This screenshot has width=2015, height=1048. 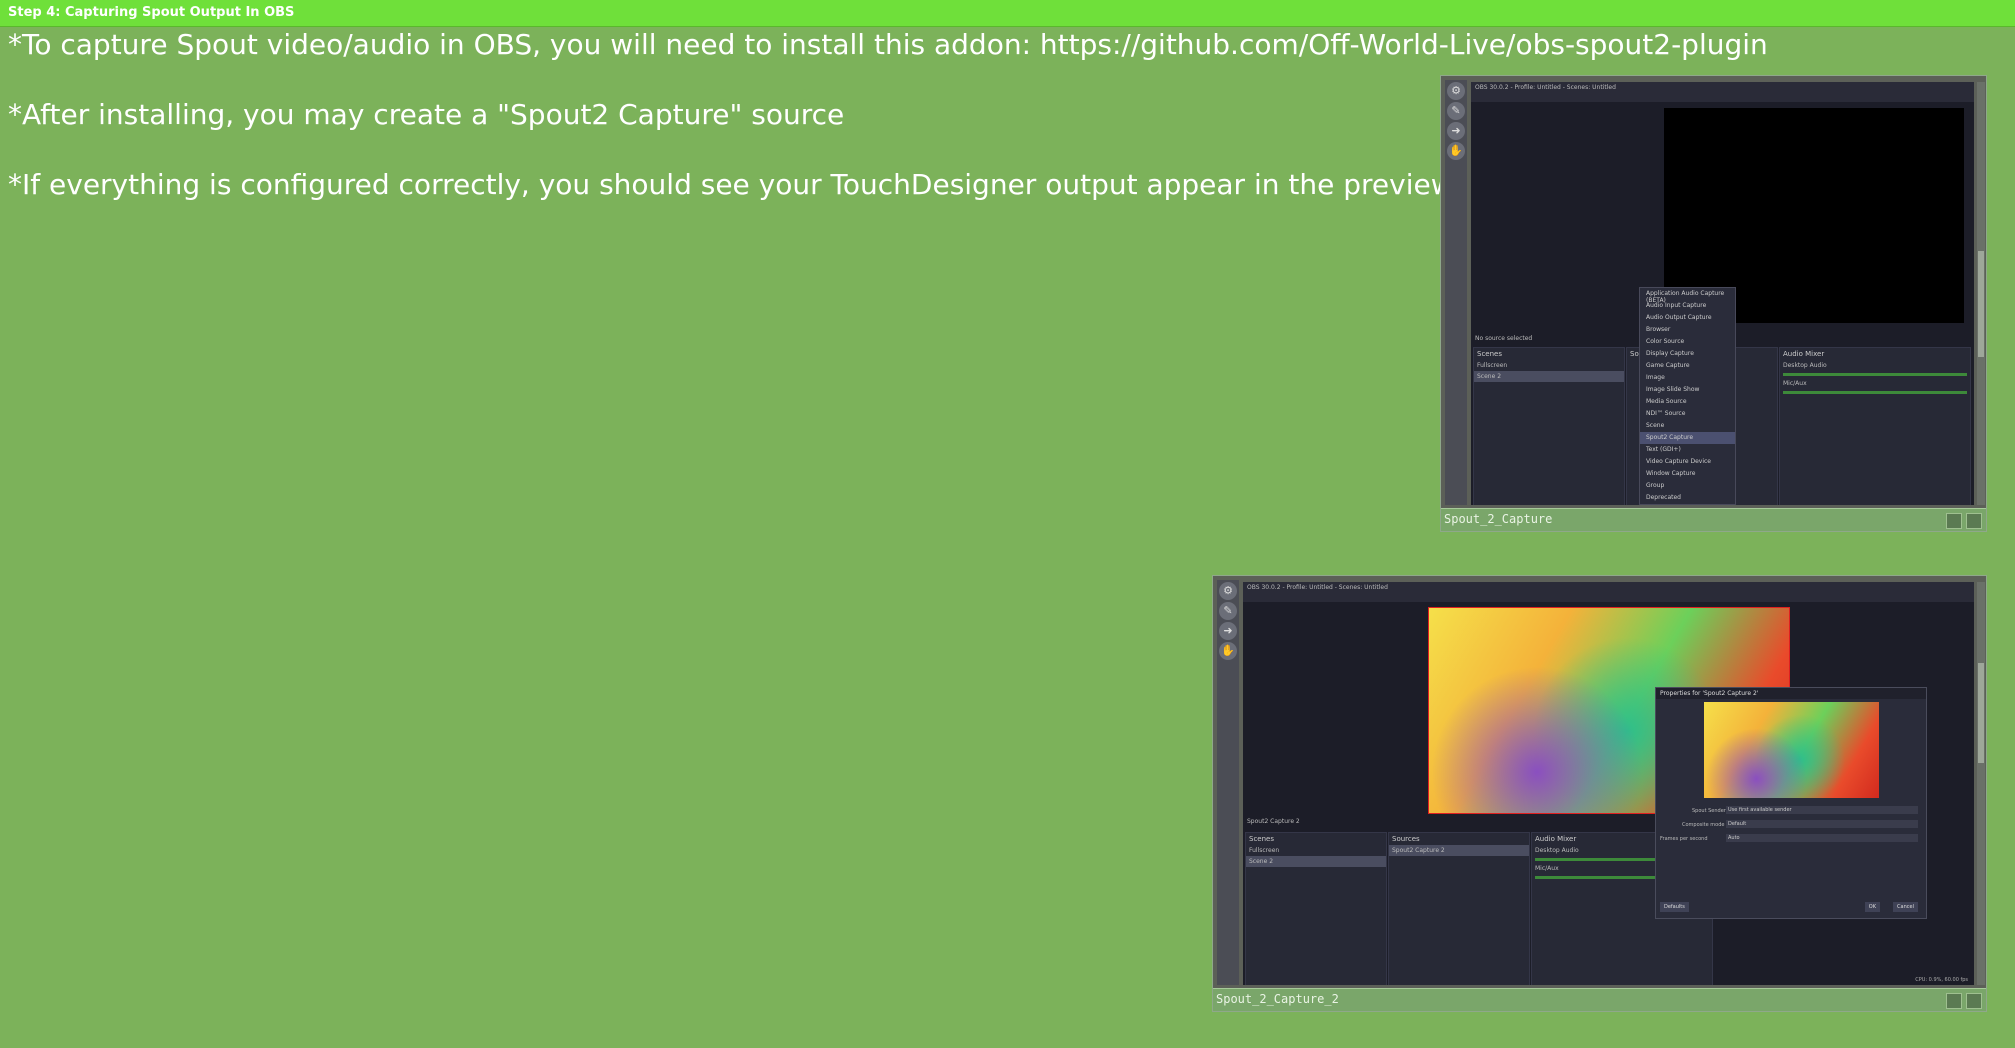 What do you see at coordinates (1687, 354) in the screenshot?
I see `menu-item: Display Capture` at bounding box center [1687, 354].